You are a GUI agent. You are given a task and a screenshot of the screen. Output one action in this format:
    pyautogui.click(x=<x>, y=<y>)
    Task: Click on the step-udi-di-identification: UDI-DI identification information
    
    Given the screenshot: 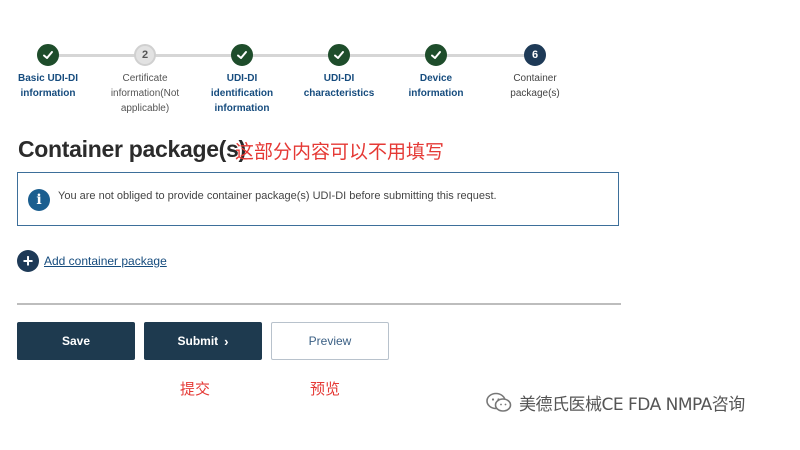 What is the action you would take?
    pyautogui.click(x=242, y=78)
    